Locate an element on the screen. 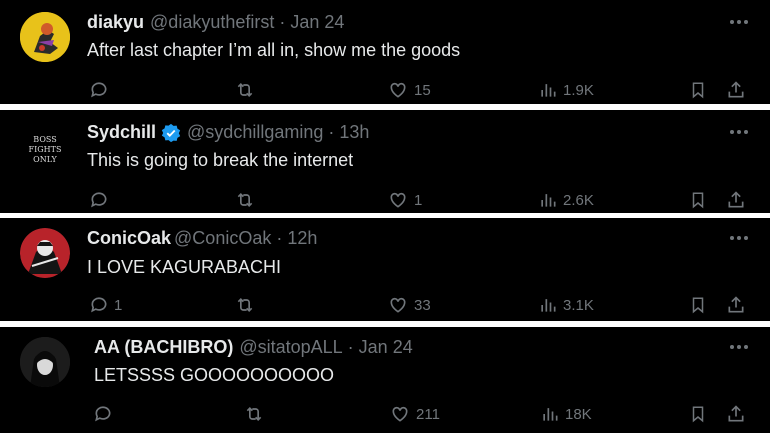 The image size is (770, 433). like-count: 33 is located at coordinates (422, 305).